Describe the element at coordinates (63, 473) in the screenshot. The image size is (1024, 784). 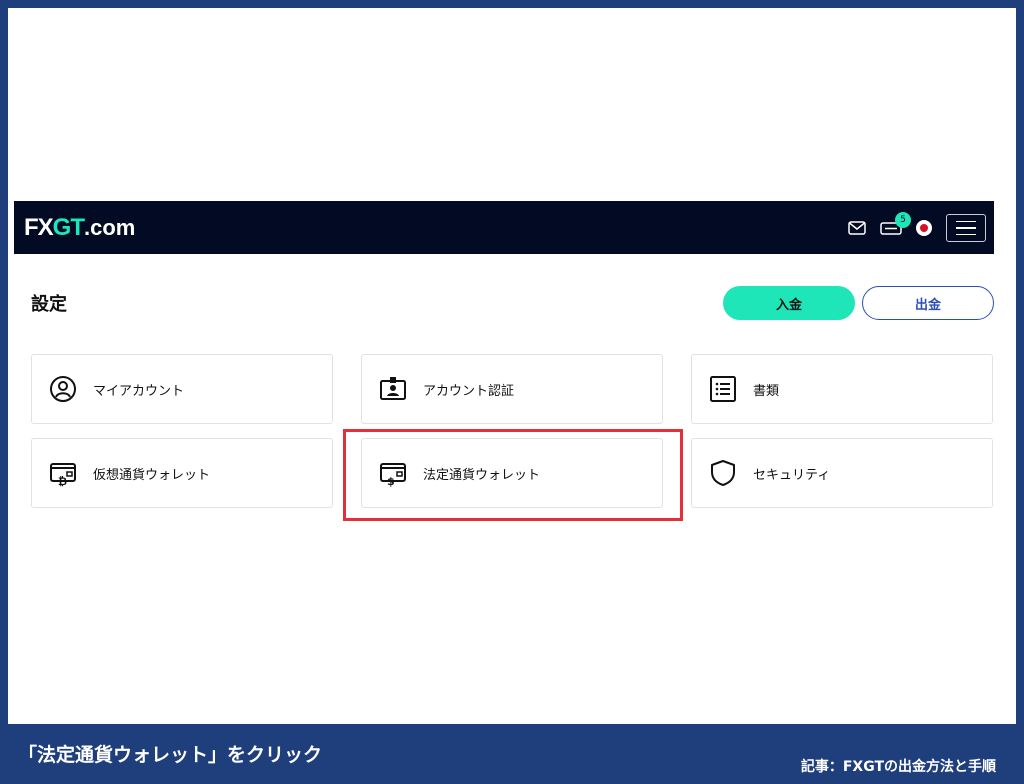
I see `crypto-wallet-icon: ₿` at that location.